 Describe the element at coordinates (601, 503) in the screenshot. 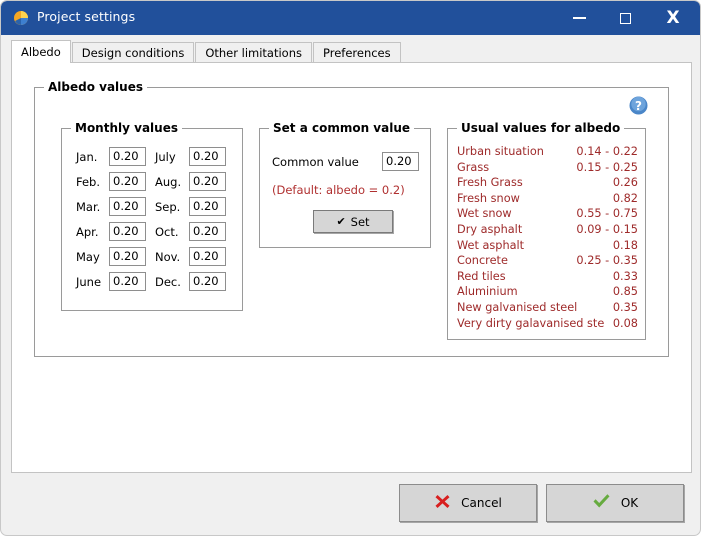

I see `green-check-icon` at that location.